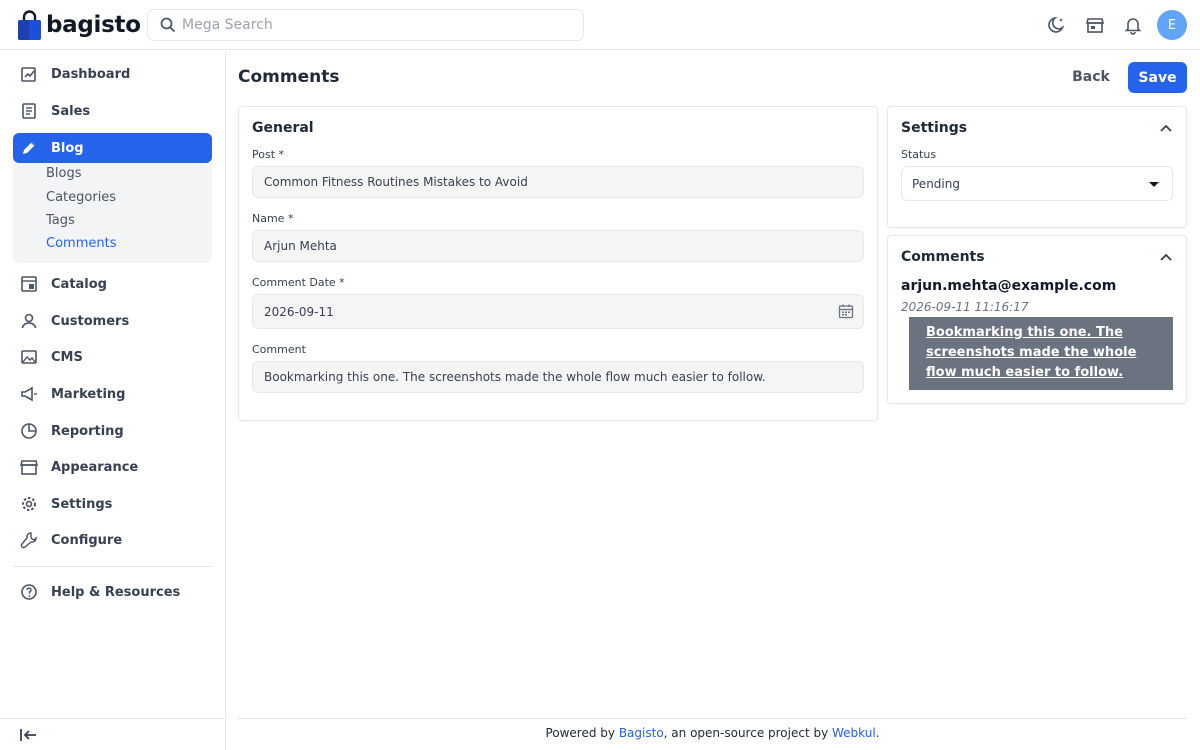 The image size is (1200, 750). What do you see at coordinates (582, 733) in the screenshot?
I see `footer-prefix: Powered by` at bounding box center [582, 733].